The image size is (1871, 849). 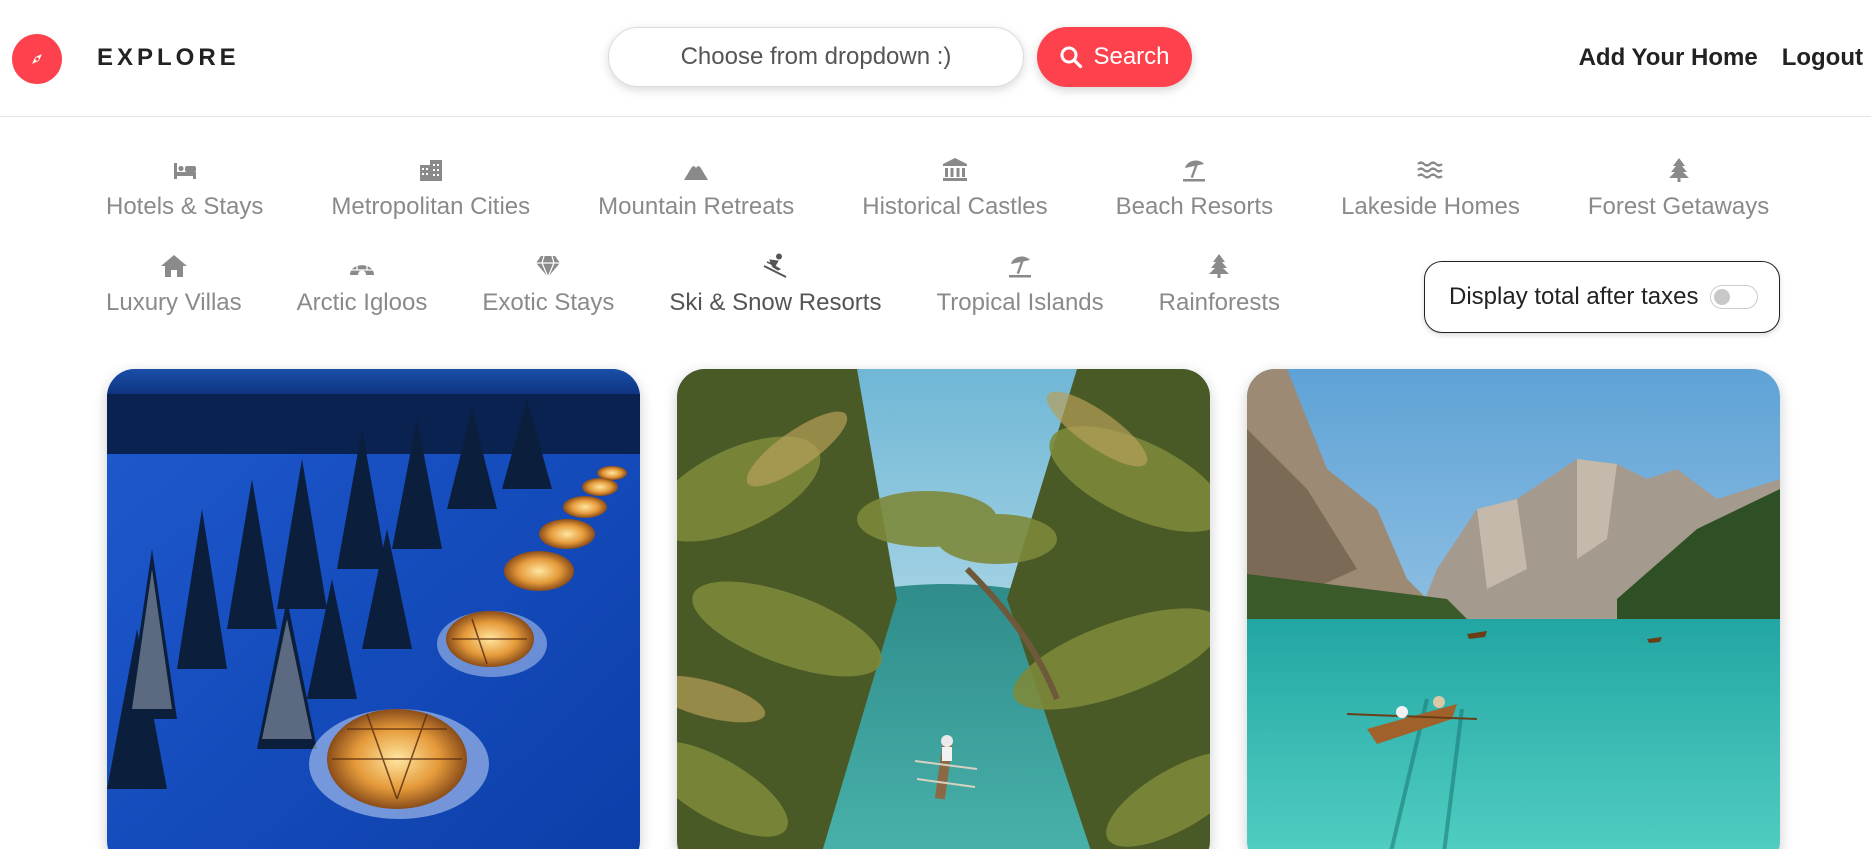 What do you see at coordinates (1668, 58) in the screenshot?
I see `add-your-home-link: Add Your Home` at bounding box center [1668, 58].